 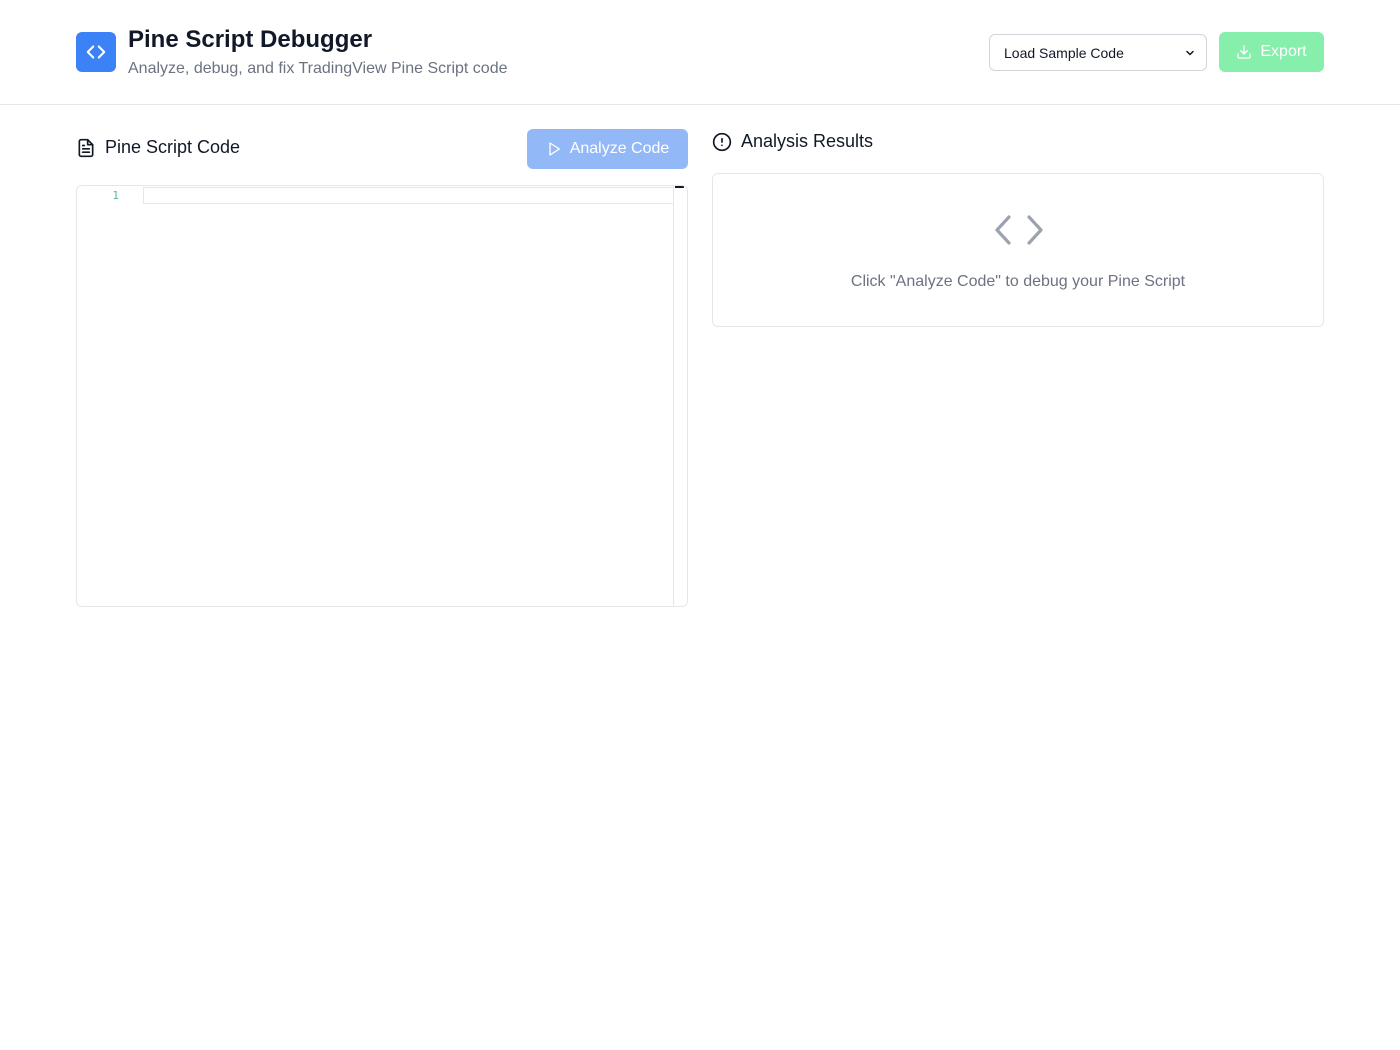 I want to click on results-section-heading: Analysis Results, so click(x=792, y=141).